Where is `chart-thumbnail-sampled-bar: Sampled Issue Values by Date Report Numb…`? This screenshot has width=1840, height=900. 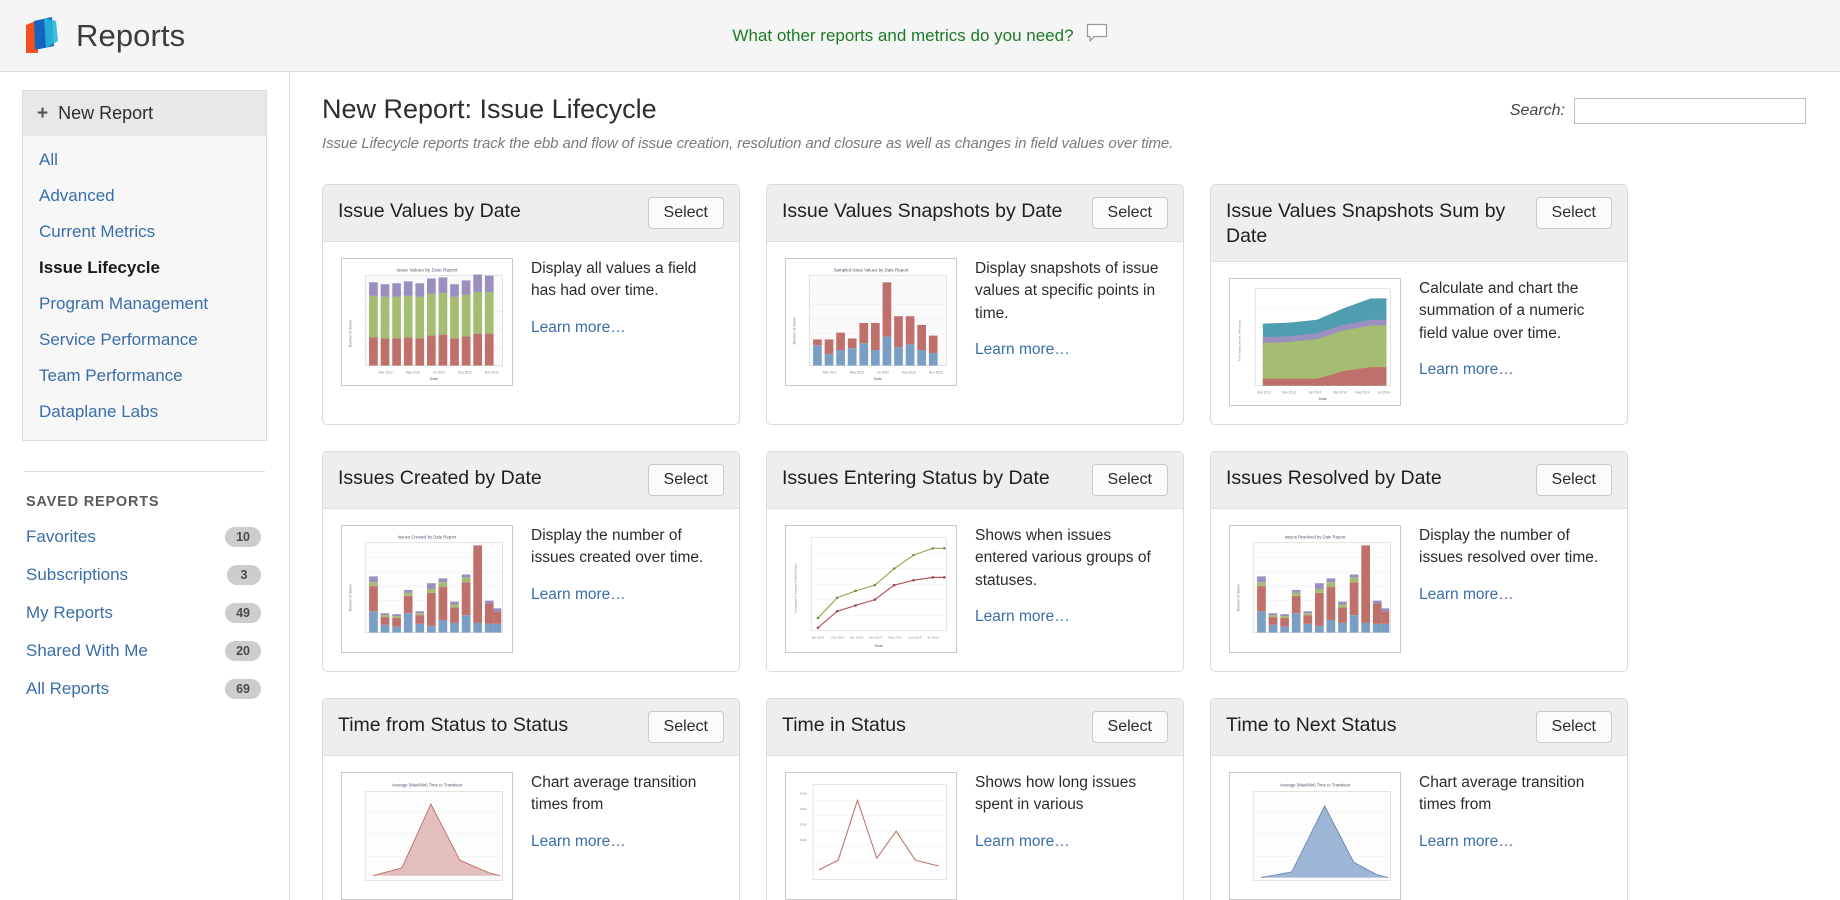 chart-thumbnail-sampled-bar: Sampled Issue Values by Date Report Numb… is located at coordinates (871, 322).